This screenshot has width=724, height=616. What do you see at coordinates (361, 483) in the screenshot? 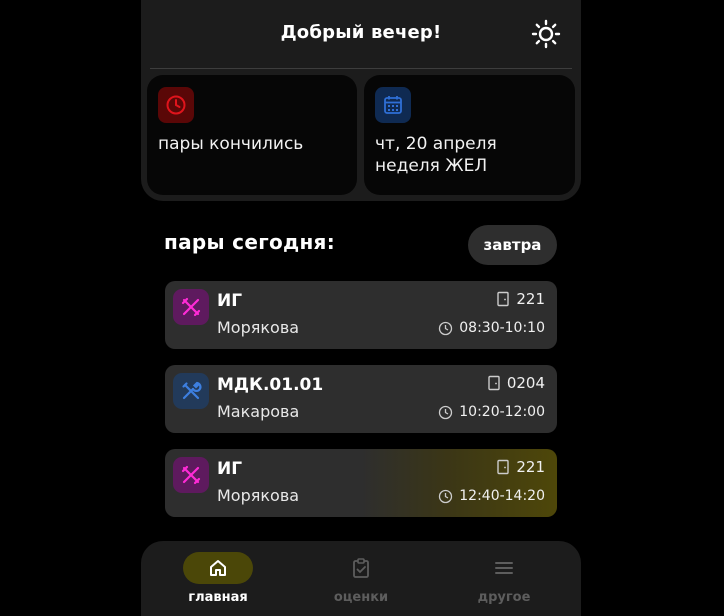
I see `lesson-card-current: ИГ Морякова 221 12:40-14:20` at bounding box center [361, 483].